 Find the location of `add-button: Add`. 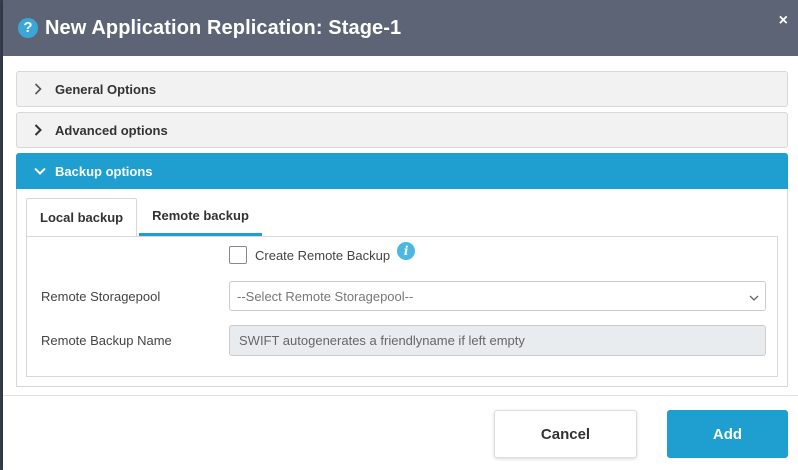

add-button: Add is located at coordinates (727, 434).